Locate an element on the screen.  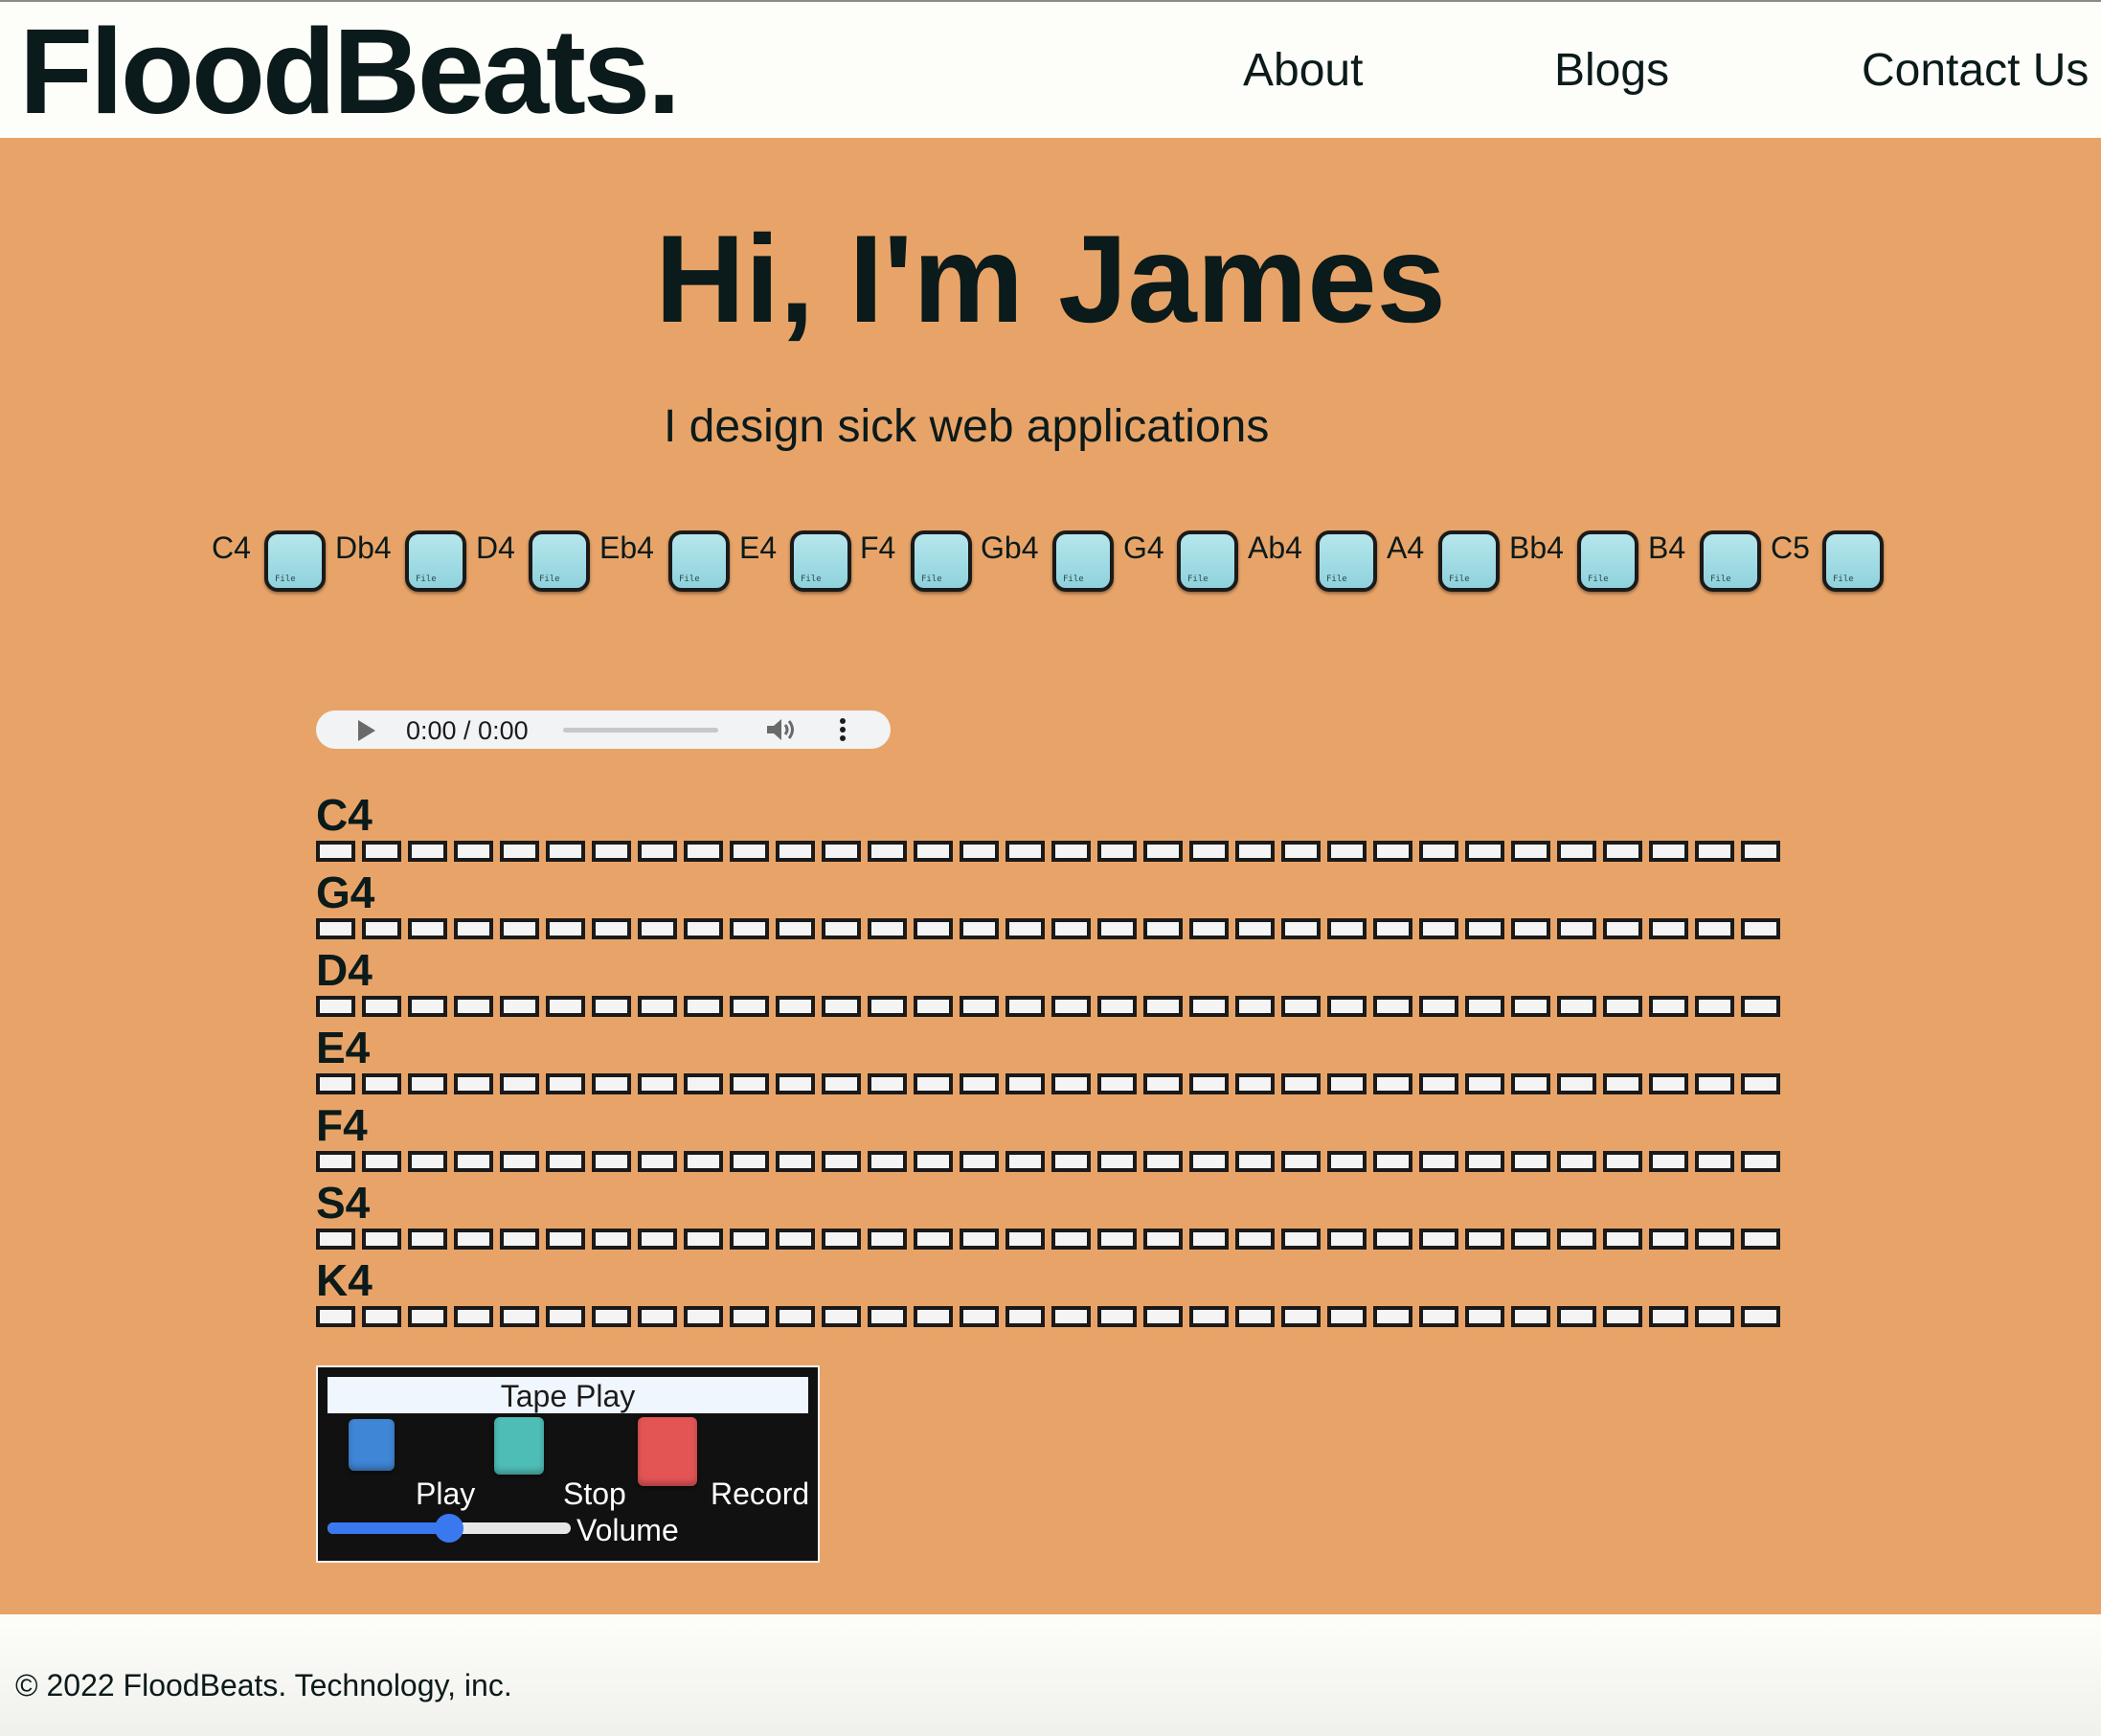
play-icon is located at coordinates (366, 730).